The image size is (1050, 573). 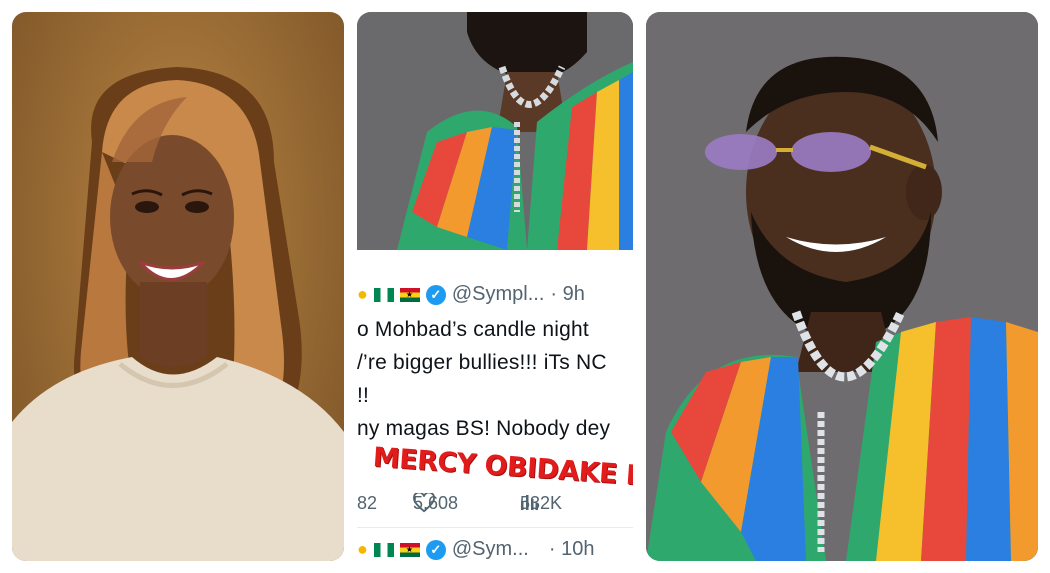 I want to click on tweet-header-2: ● ✓ @Sym... · 10h, so click(x=475, y=549).